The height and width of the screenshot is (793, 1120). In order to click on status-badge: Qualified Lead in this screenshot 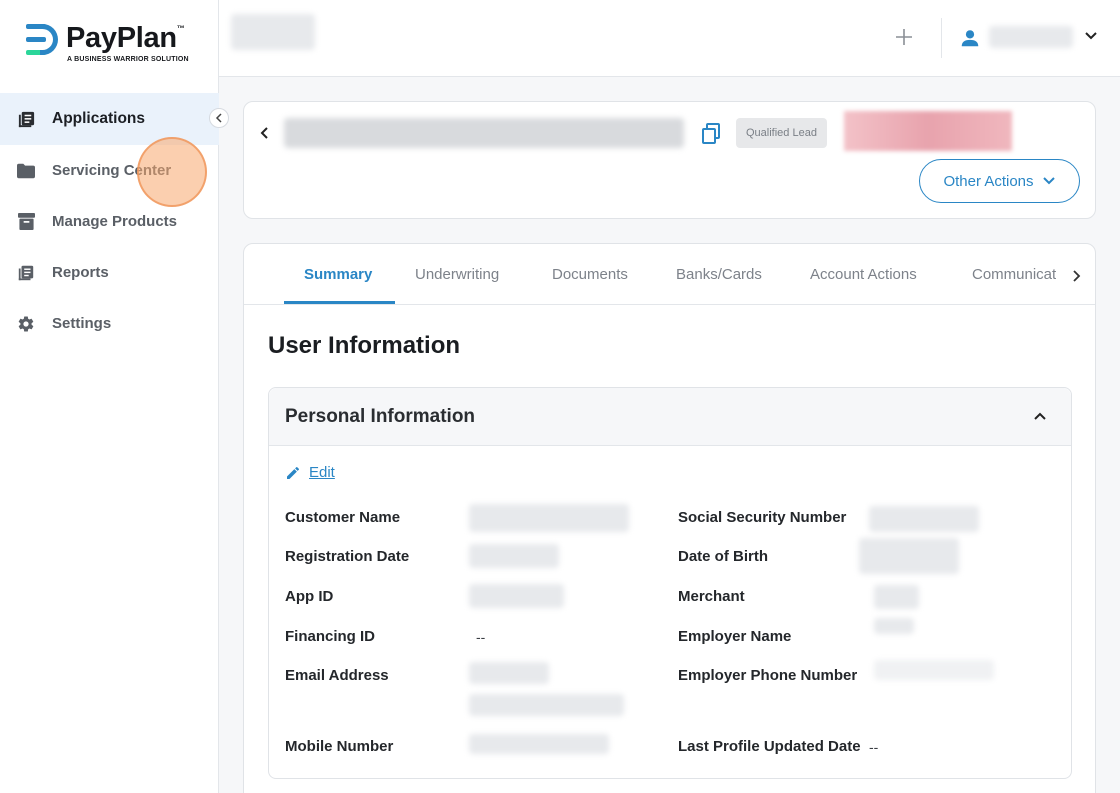, I will do `click(781, 133)`.